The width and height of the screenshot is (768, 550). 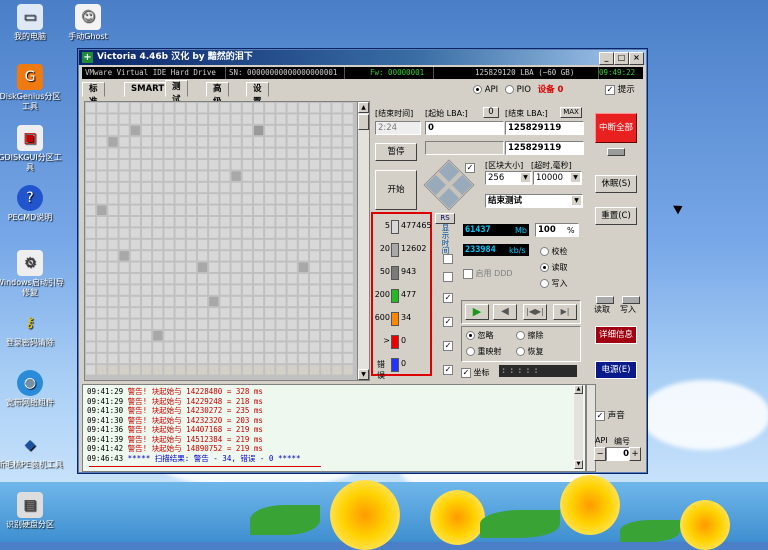 I want to click on close-button: ×, so click(x=636, y=58).